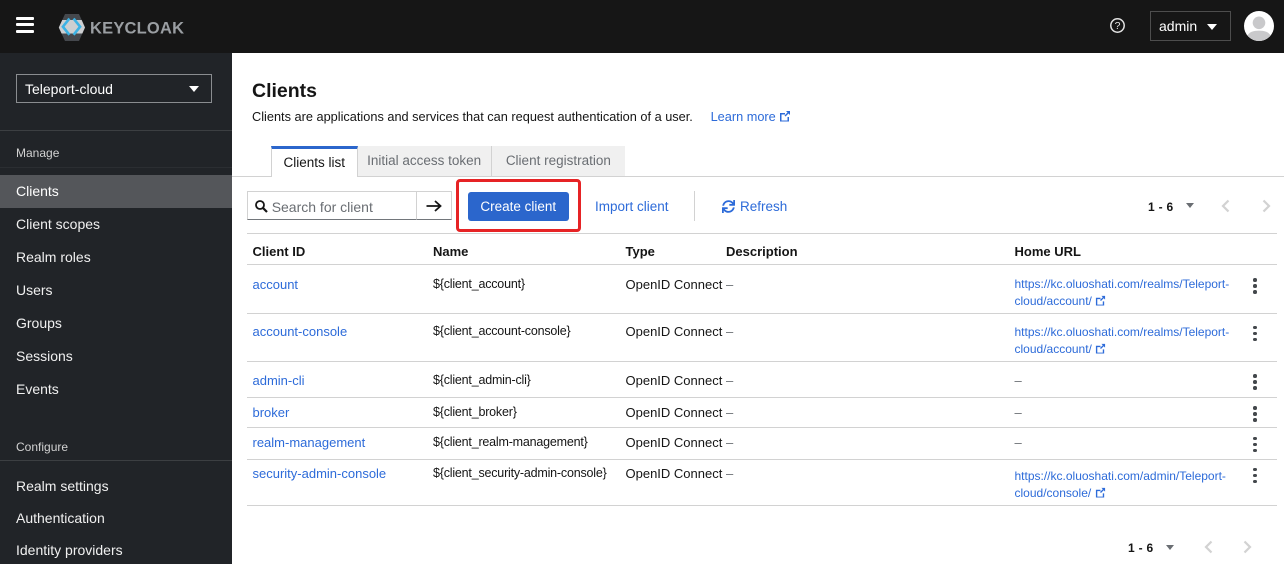 Image resolution: width=1284 pixels, height=567 pixels. I want to click on svg-text: KEYCLOAK, so click(137, 29).